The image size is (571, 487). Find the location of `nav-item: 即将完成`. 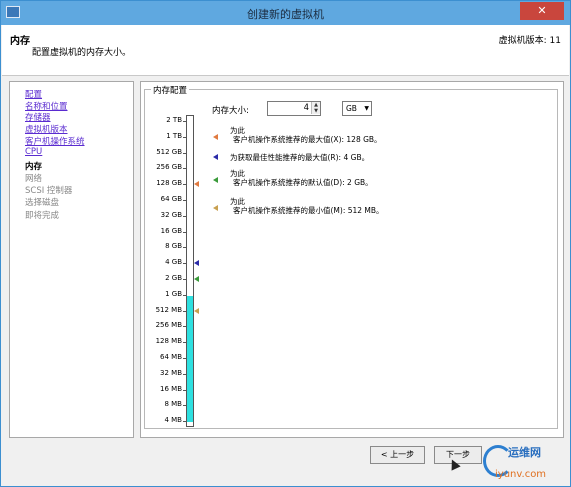

nav-item: 即将完成 is located at coordinates (42, 216).